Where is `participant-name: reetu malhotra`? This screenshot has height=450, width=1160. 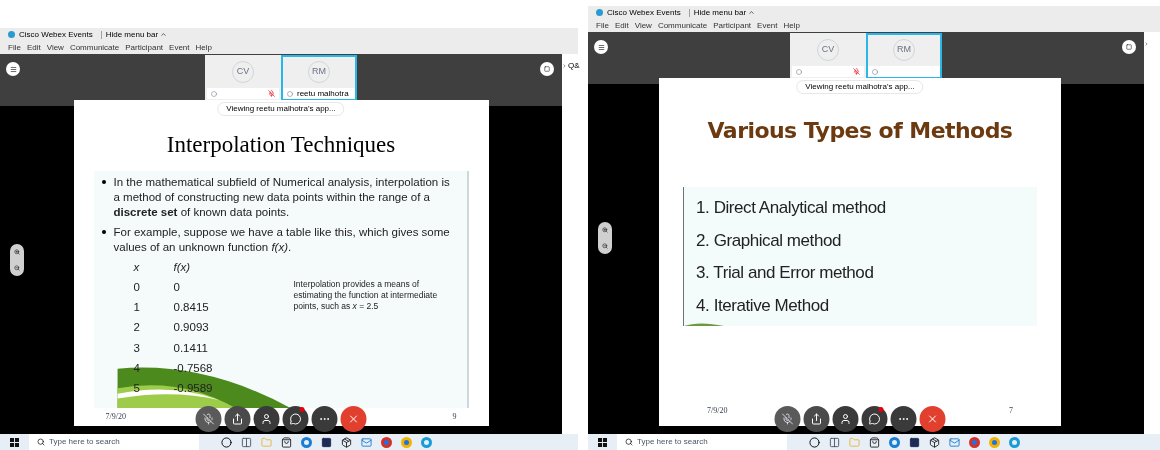 participant-name: reetu malhotra is located at coordinates (323, 93).